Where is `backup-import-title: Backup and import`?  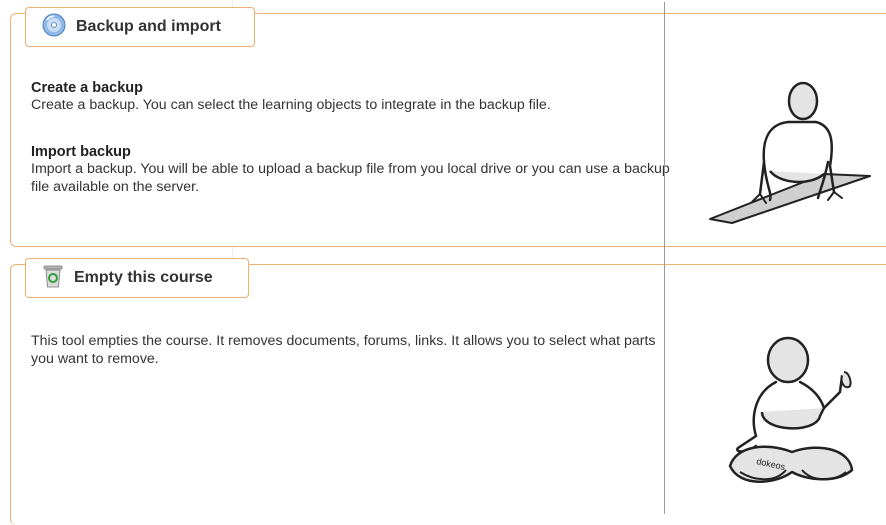
backup-import-title: Backup and import is located at coordinates (148, 26).